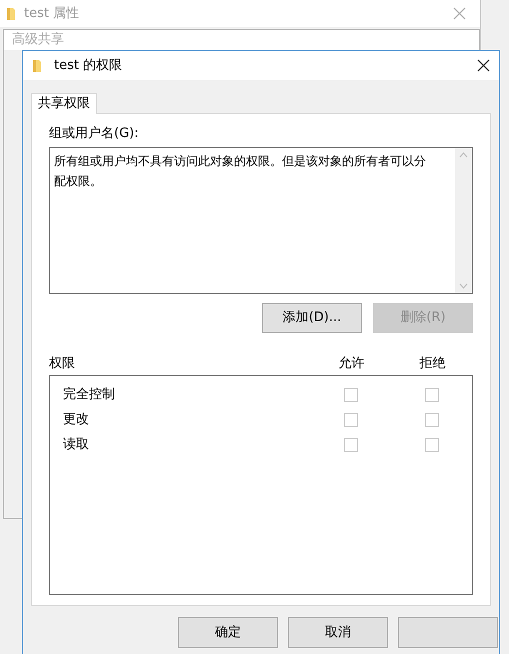 Image resolution: width=509 pixels, height=654 pixels. Describe the element at coordinates (89, 395) in the screenshot. I see `permission-name: 完全控制` at that location.